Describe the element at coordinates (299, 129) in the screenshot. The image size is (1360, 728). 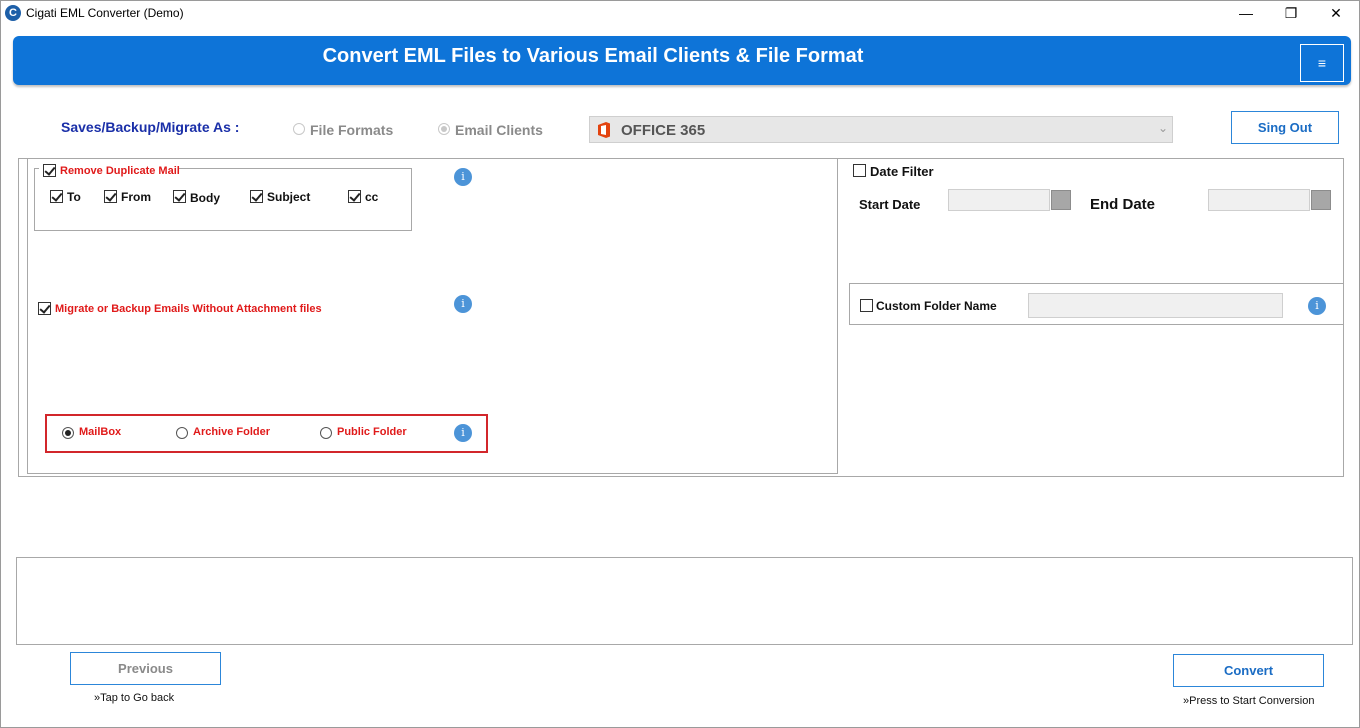
I see `file-formats-radio` at that location.